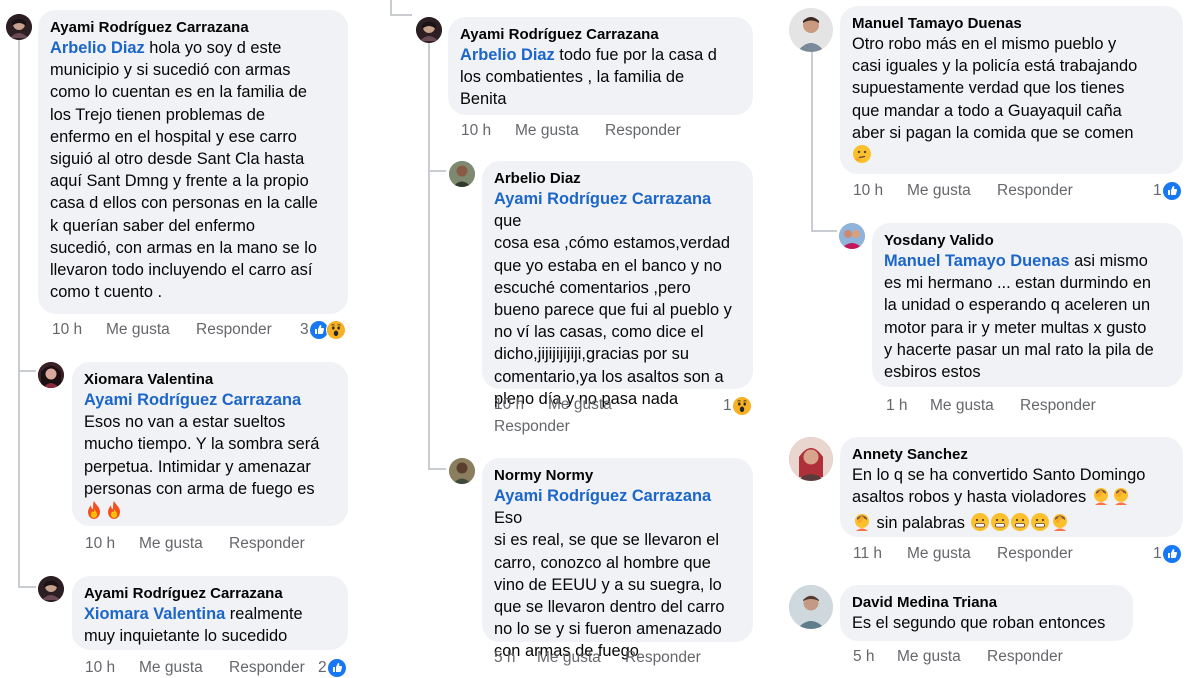 The image size is (1200, 678). Describe the element at coordinates (986, 602) in the screenshot. I see `comment-author: David Medina Triana` at that location.